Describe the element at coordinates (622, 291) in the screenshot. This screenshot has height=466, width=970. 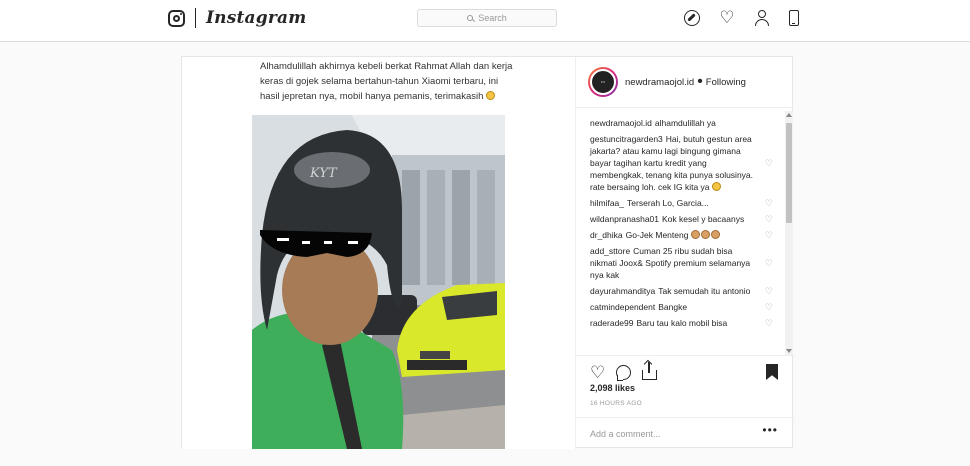
I see `comment-user: dayurahmanditya` at that location.